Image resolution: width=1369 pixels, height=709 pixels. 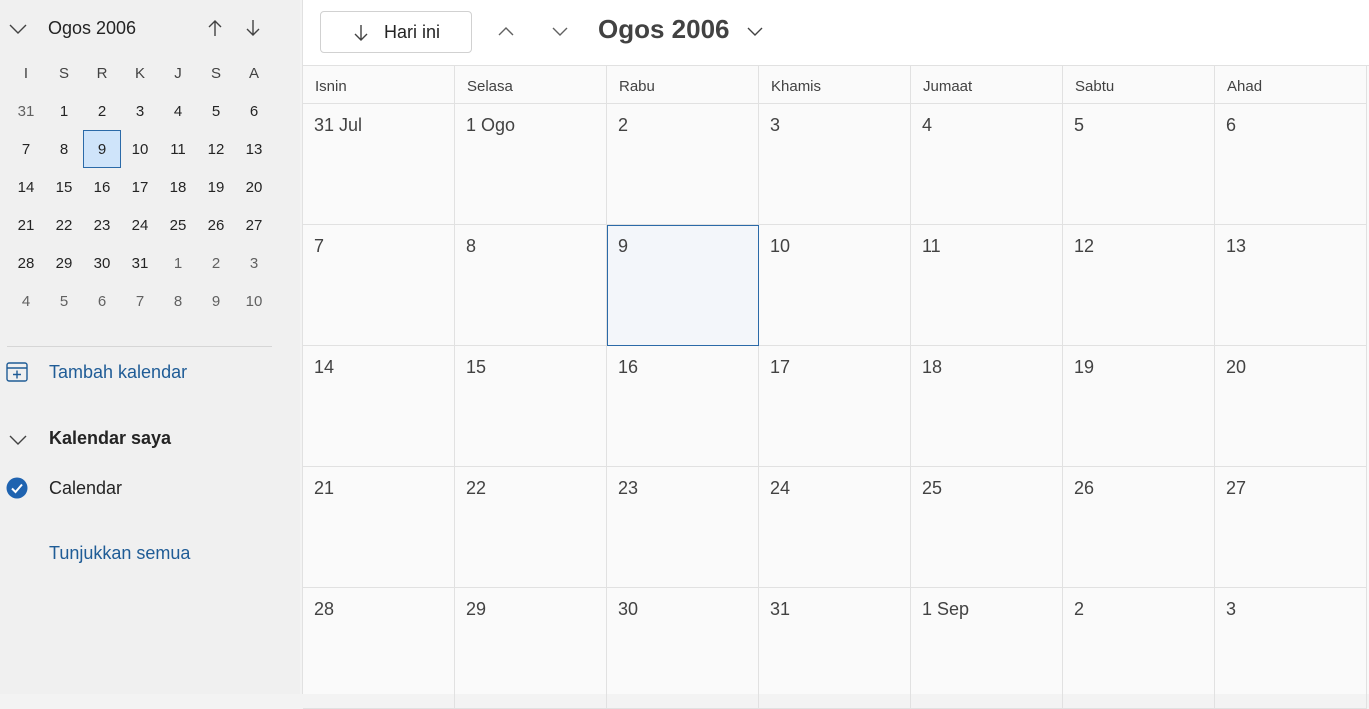 What do you see at coordinates (531, 648) in the screenshot?
I see `day-cell: 29` at bounding box center [531, 648].